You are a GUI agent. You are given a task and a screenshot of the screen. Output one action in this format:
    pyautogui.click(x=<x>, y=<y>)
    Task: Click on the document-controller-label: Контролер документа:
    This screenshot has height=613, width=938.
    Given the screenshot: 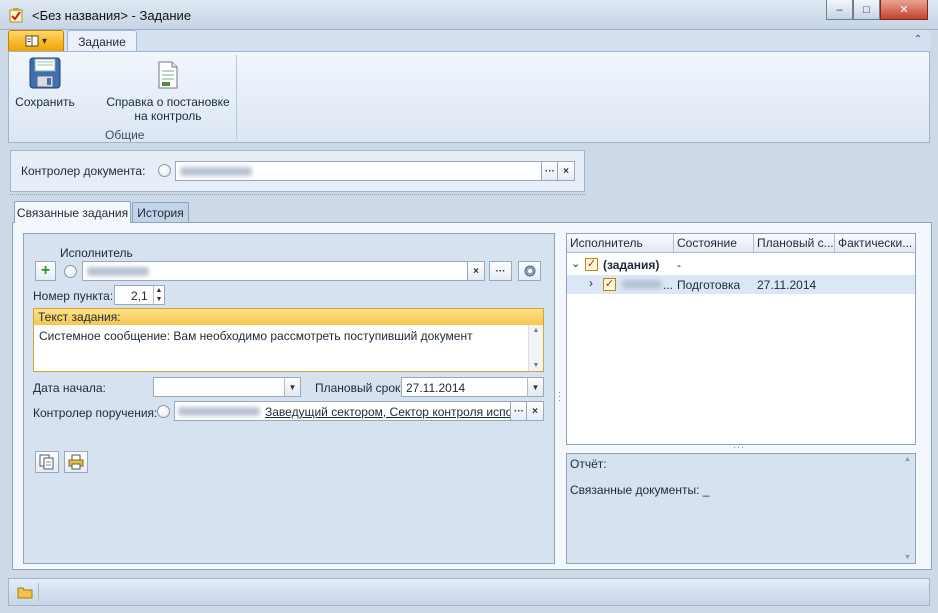 What is the action you would take?
    pyautogui.click(x=83, y=171)
    